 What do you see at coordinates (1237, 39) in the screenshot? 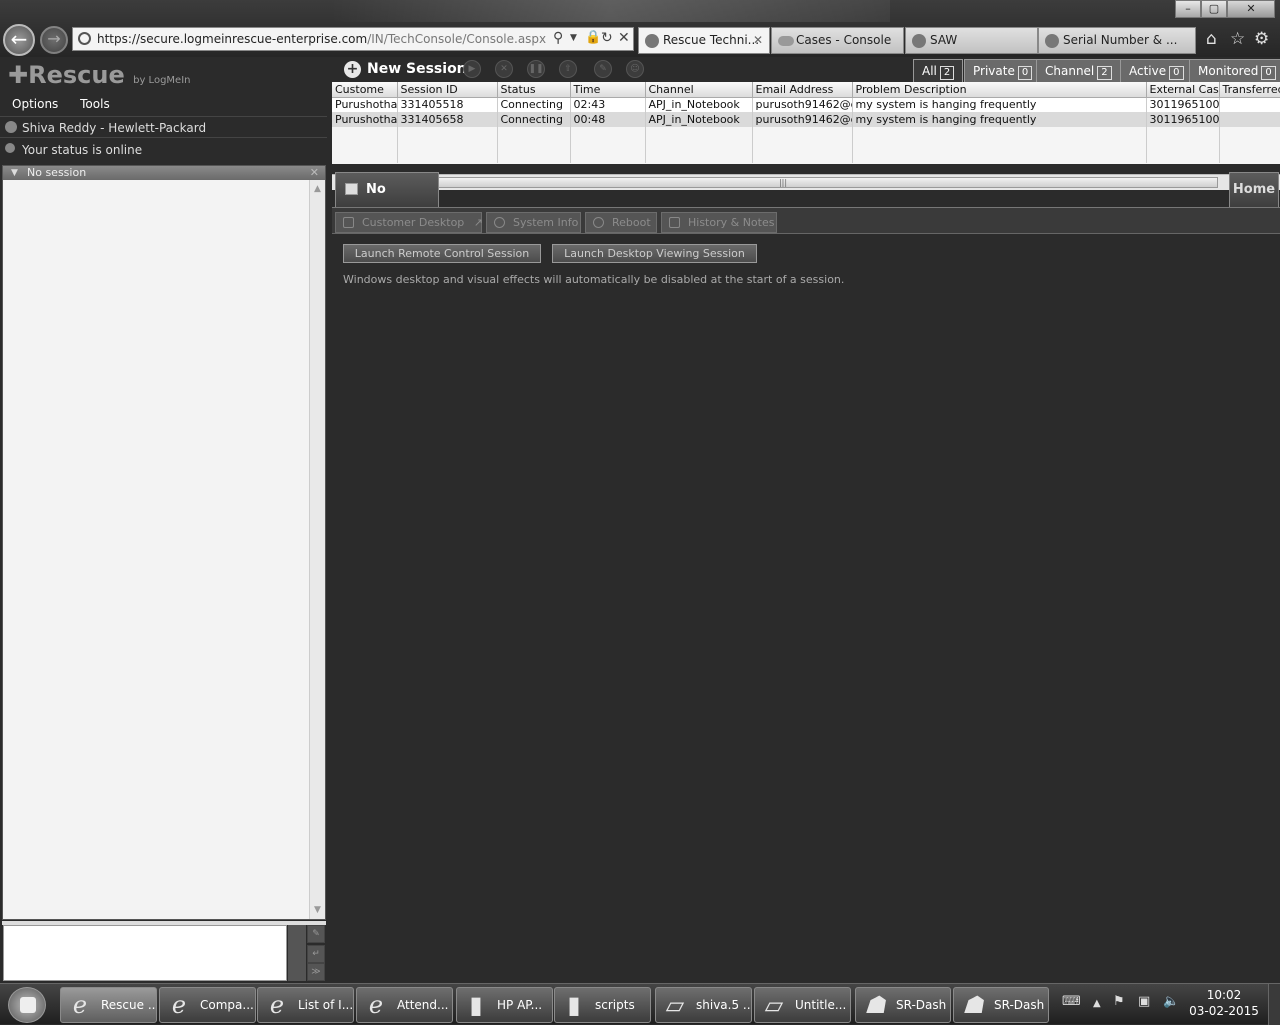
I see `favorites-star-icon: ☆` at bounding box center [1237, 39].